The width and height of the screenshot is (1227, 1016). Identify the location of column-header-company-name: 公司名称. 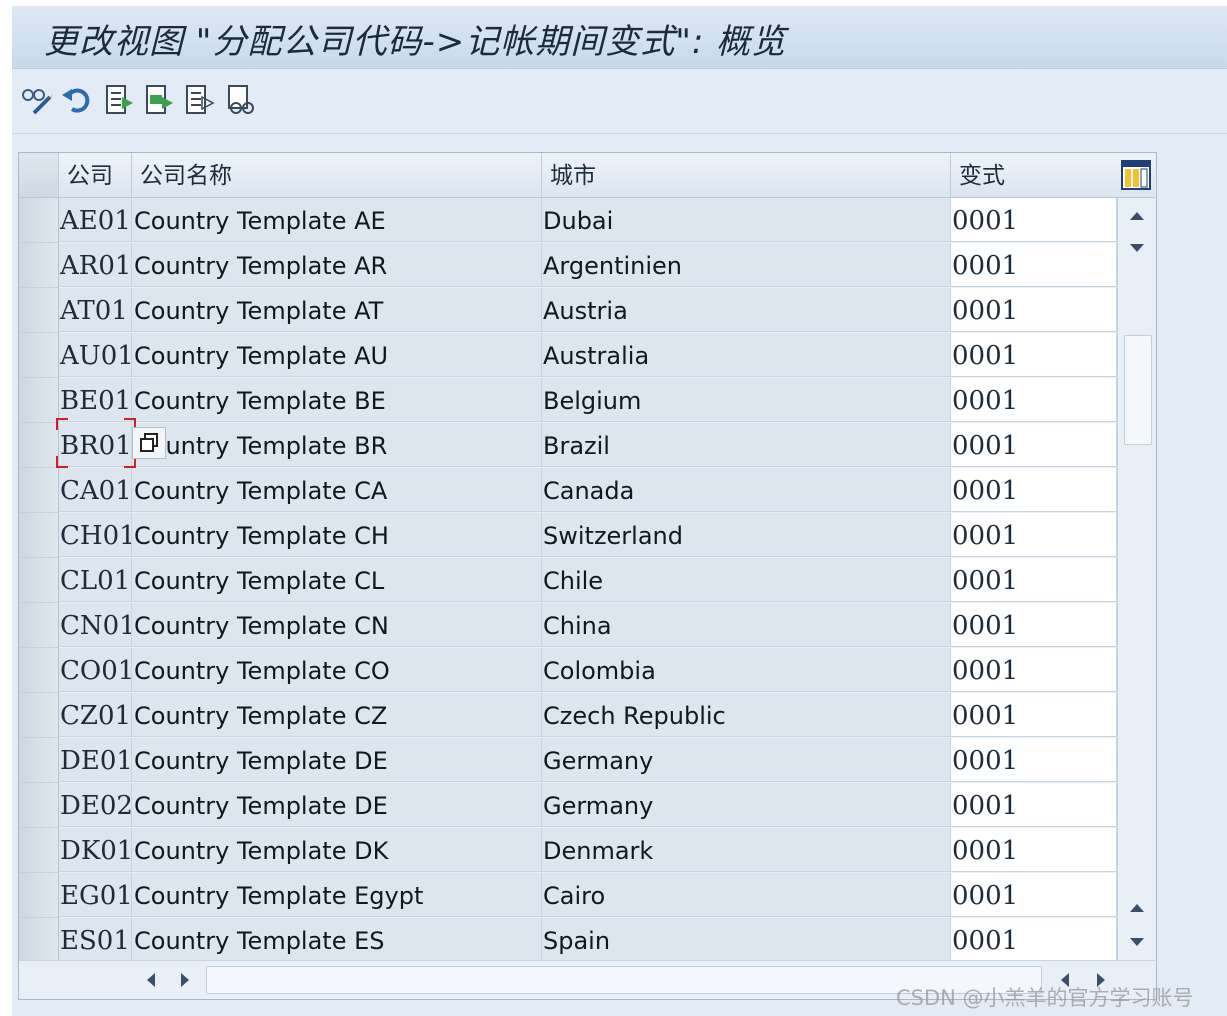
(337, 175).